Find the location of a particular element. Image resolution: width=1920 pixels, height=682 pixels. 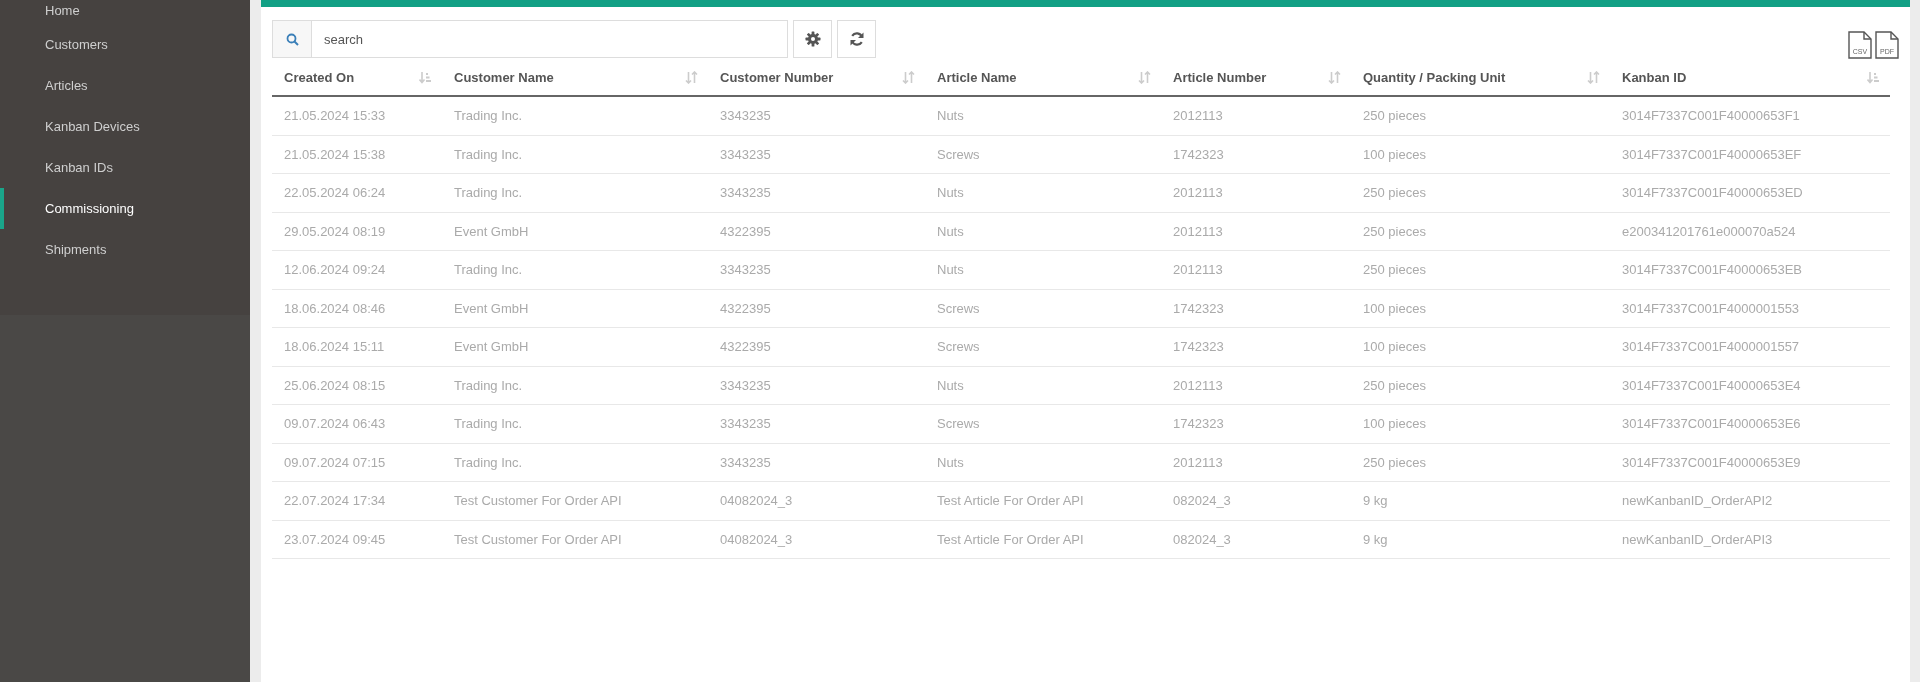

refresh-button is located at coordinates (856, 39).